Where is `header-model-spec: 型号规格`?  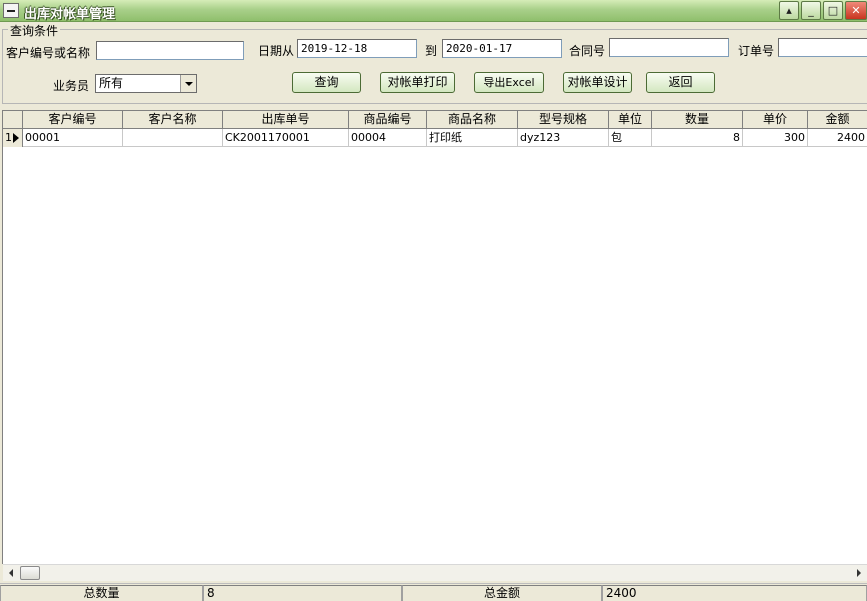 header-model-spec: 型号规格 is located at coordinates (563, 120).